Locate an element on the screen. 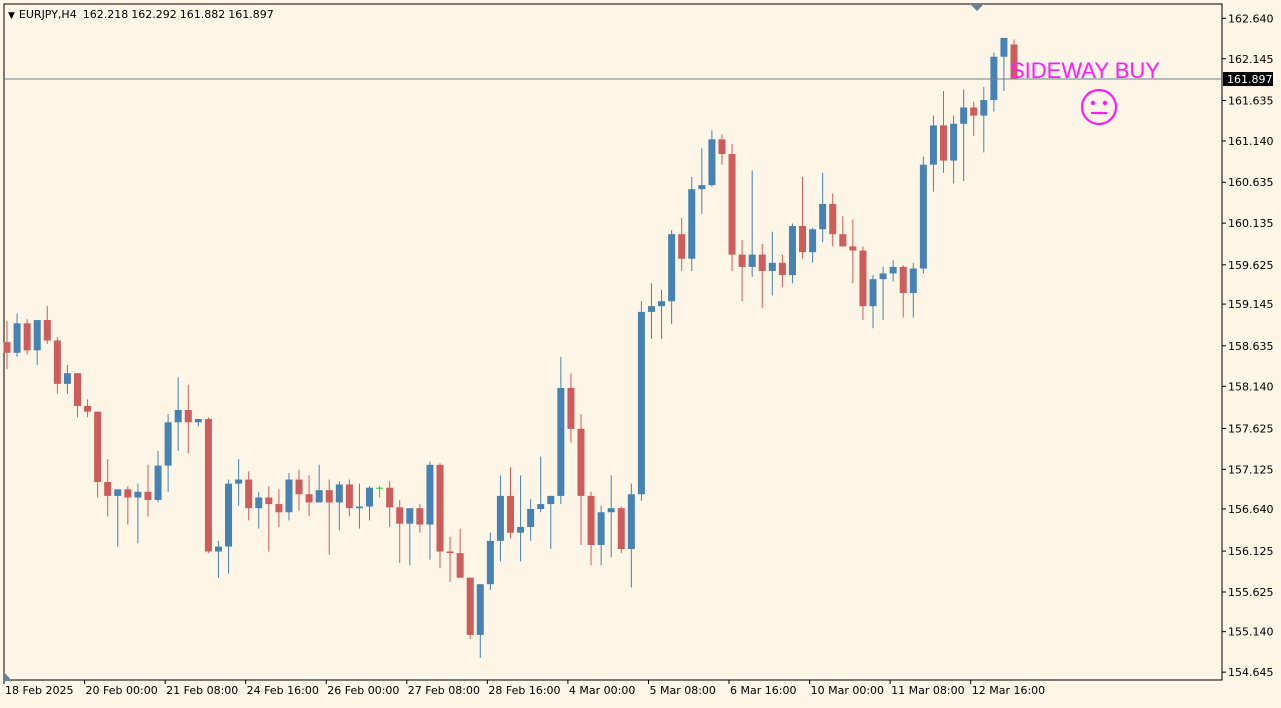 The image size is (1281, 708). y-tick-label: 158.635 is located at coordinates (1251, 346).